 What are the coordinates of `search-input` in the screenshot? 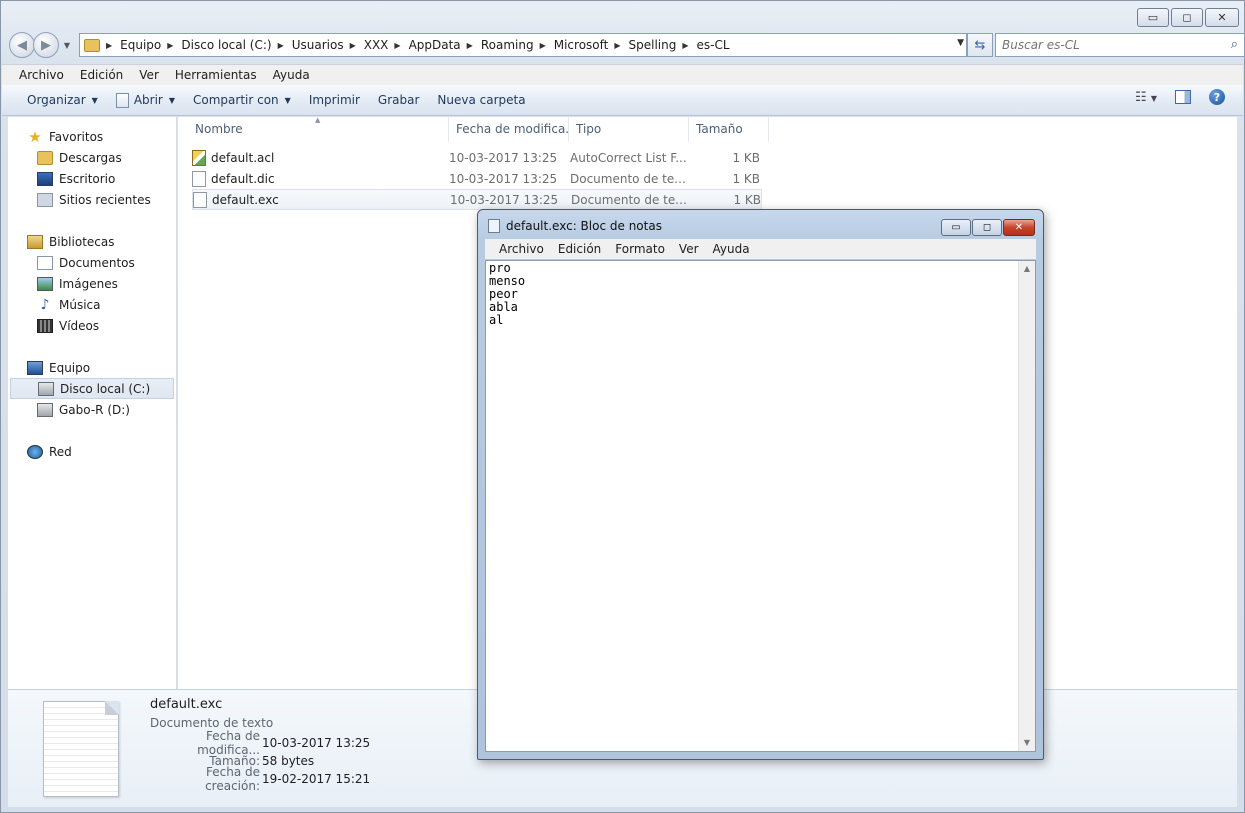 It's located at (1107, 45).